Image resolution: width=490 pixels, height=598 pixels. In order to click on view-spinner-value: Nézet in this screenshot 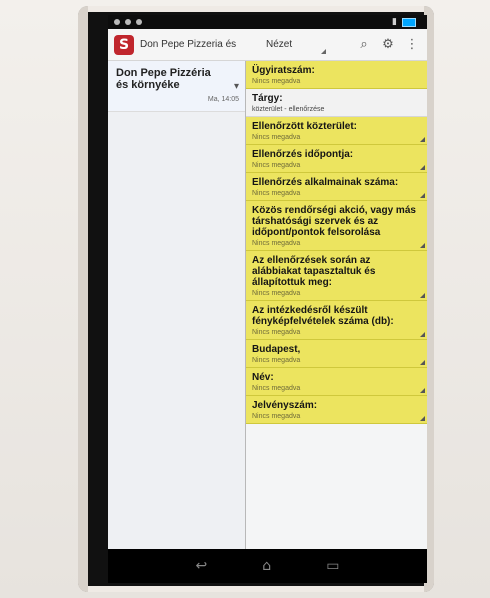, I will do `click(279, 44)`.